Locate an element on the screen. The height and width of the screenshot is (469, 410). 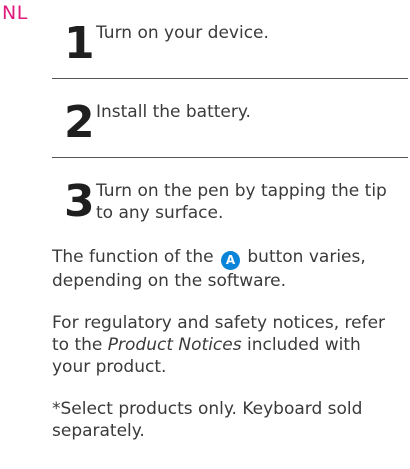
step-number: 1 is located at coordinates (79, 43).